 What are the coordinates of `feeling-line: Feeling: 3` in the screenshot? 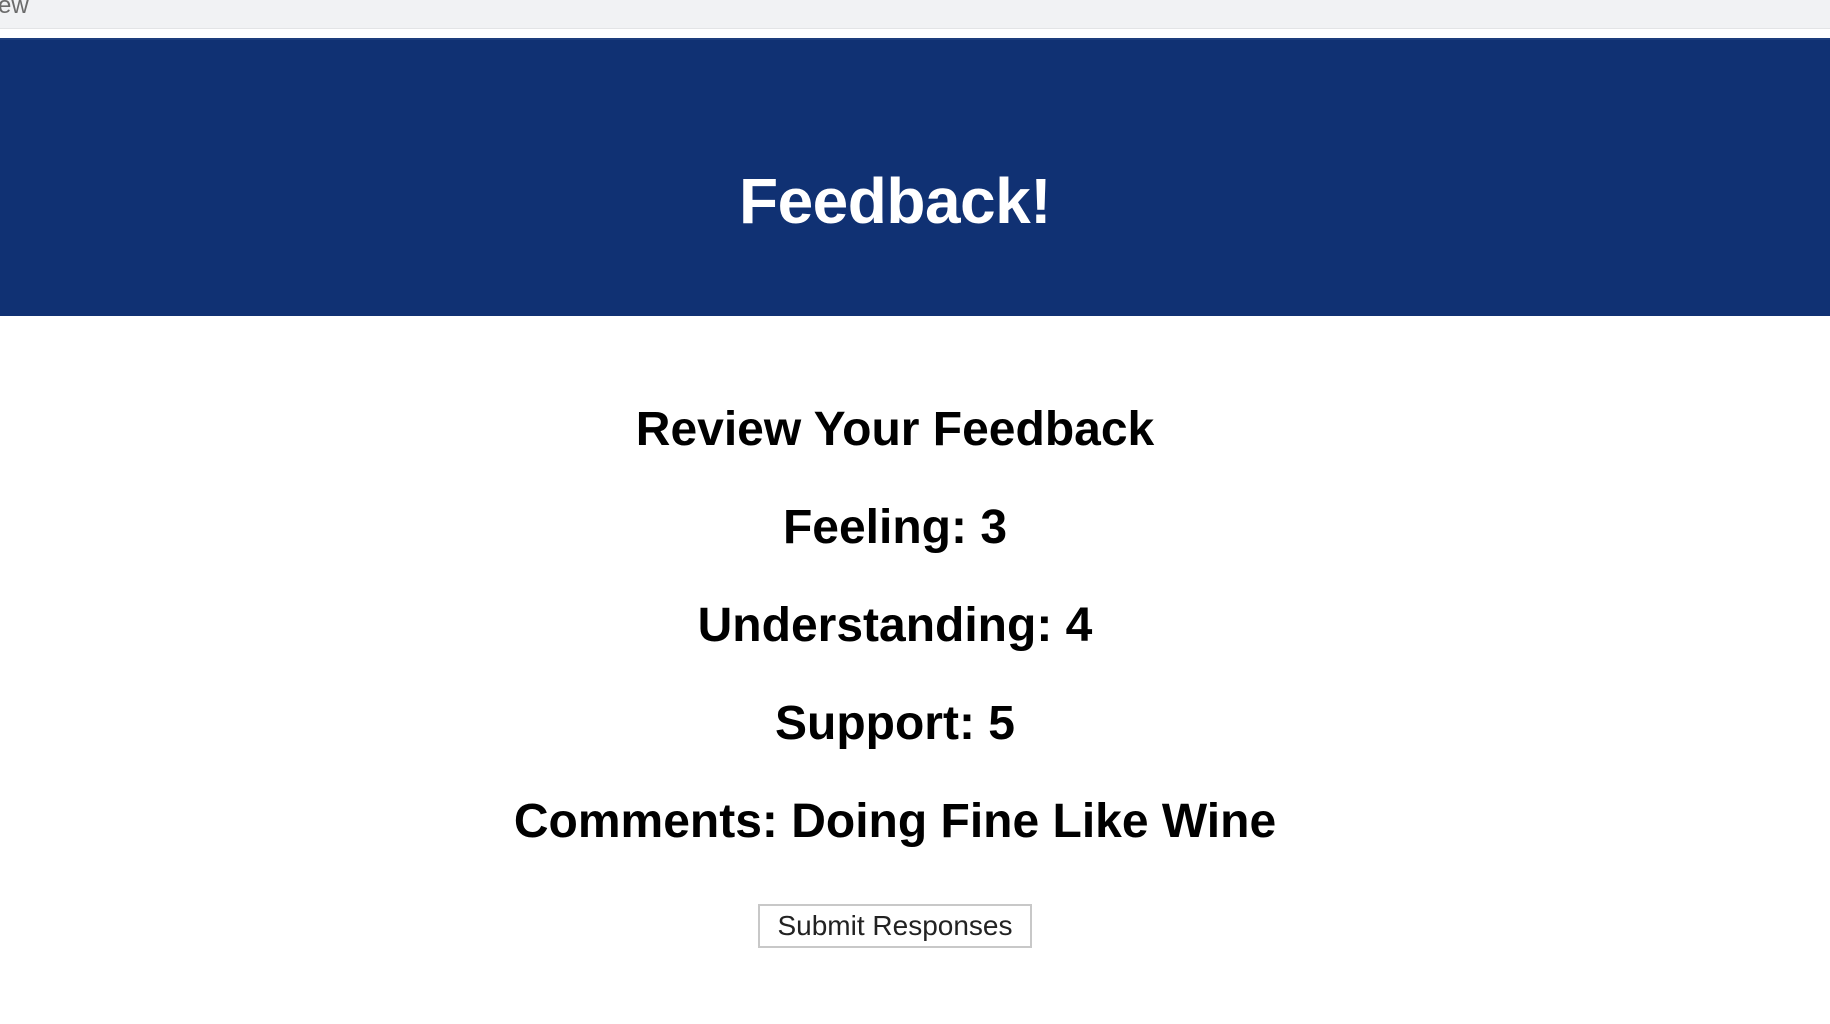 It's located at (895, 528).